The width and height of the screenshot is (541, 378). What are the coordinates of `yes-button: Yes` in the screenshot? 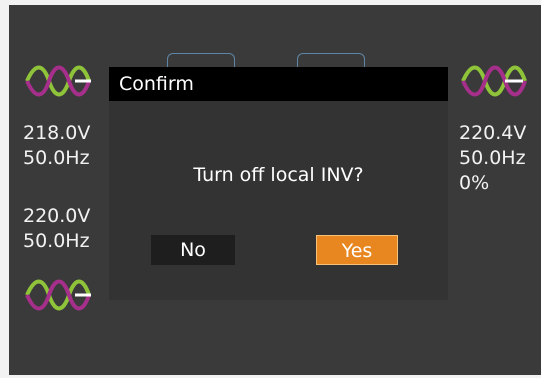 It's located at (357, 250).